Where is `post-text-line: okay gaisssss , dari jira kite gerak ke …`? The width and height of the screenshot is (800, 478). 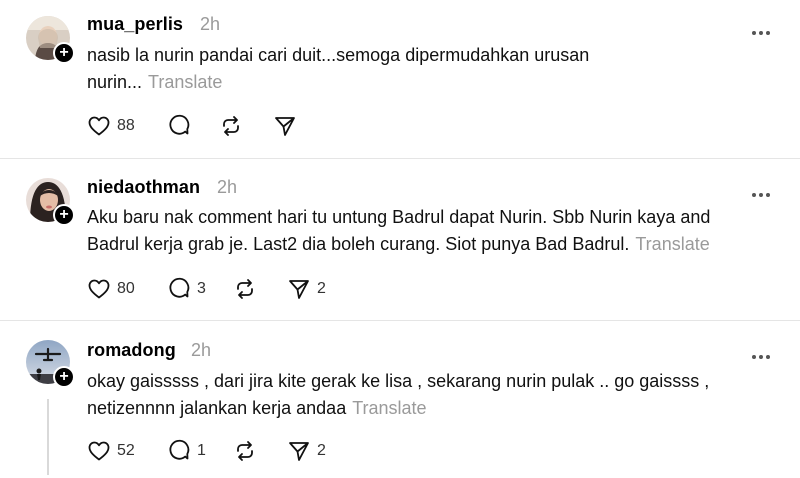 post-text-line: okay gaisssss , dari jira kite gerak ke … is located at coordinates (398, 381).